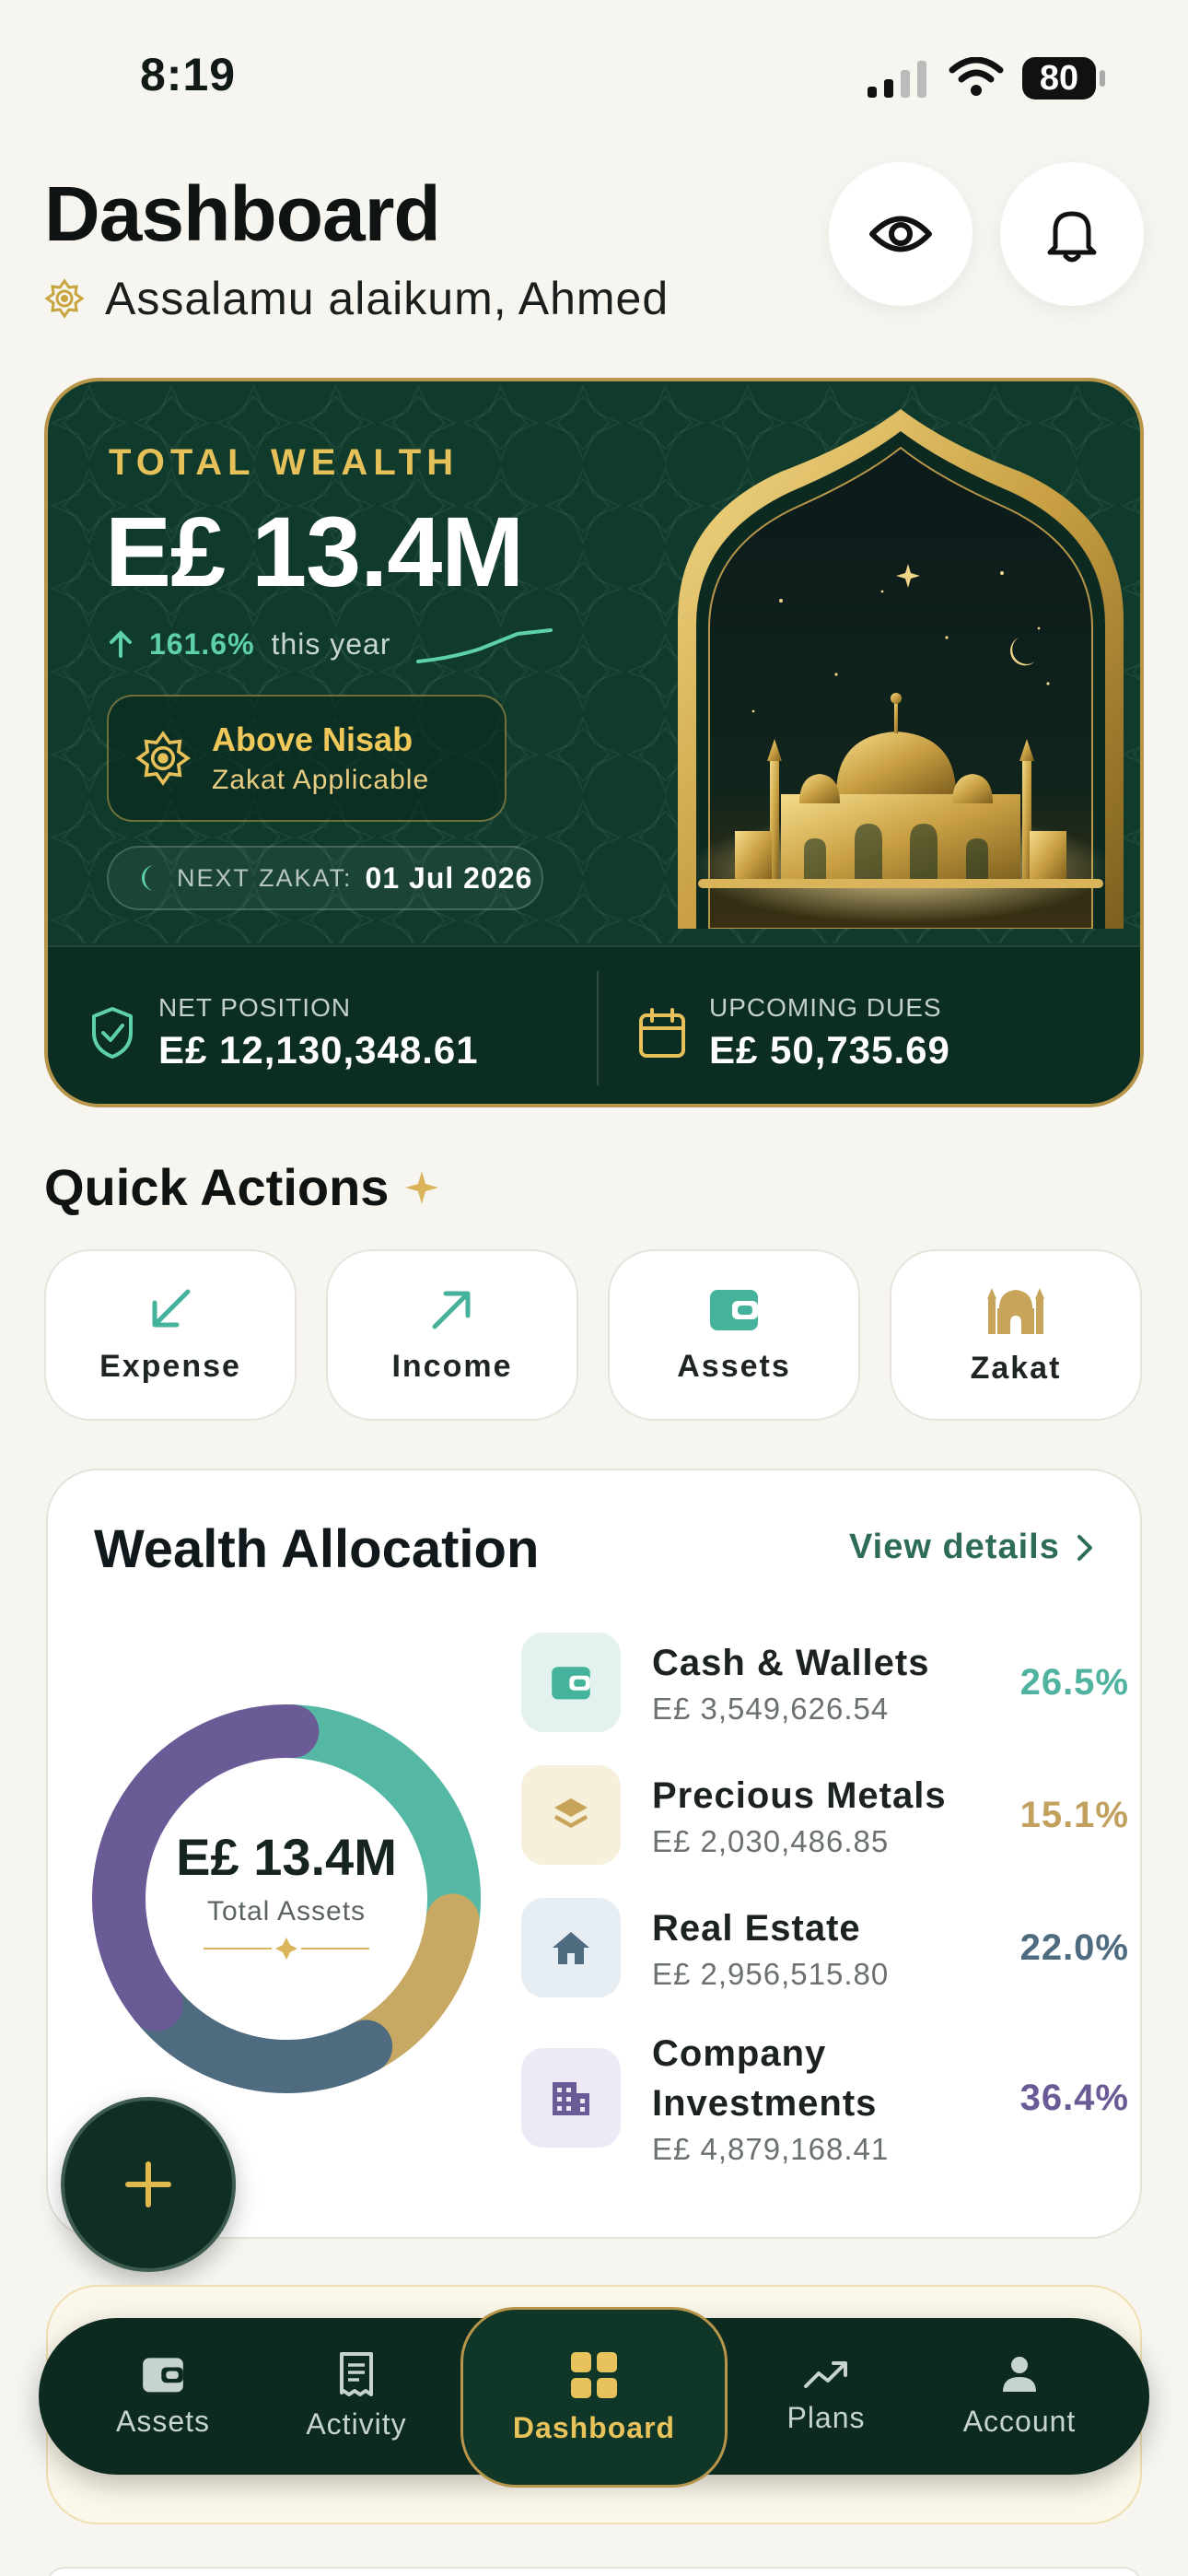 The height and width of the screenshot is (2576, 1188). Describe the element at coordinates (825, 2374) in the screenshot. I see `trending-up-icon` at that location.